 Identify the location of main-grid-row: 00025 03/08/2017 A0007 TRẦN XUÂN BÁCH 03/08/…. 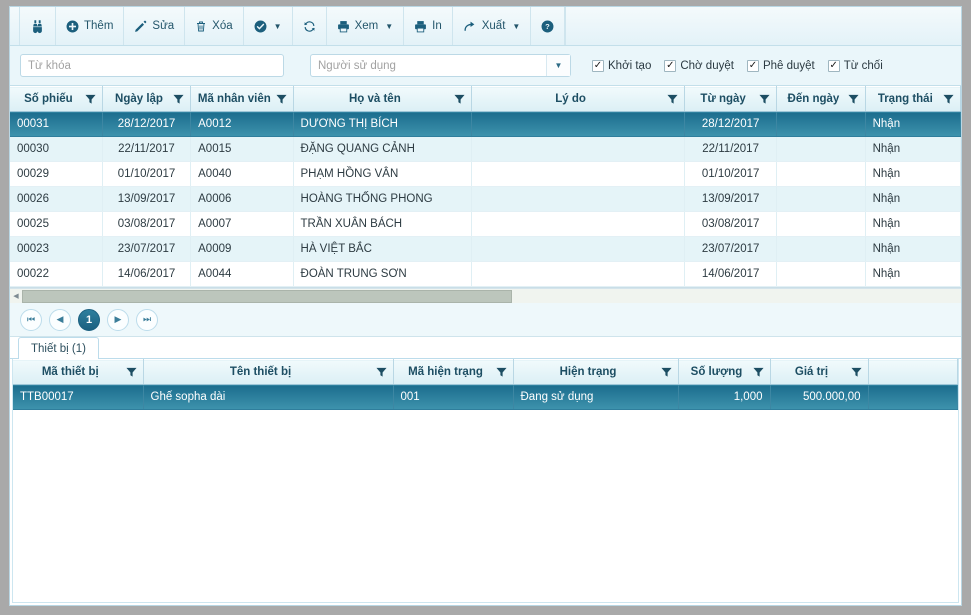
(486, 224).